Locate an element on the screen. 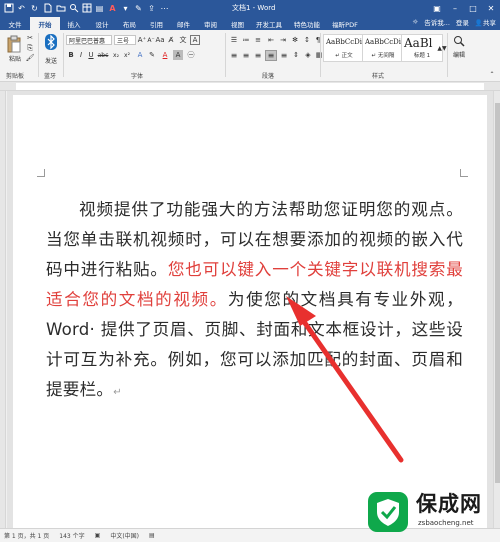  find-icon is located at coordinates (459, 41).